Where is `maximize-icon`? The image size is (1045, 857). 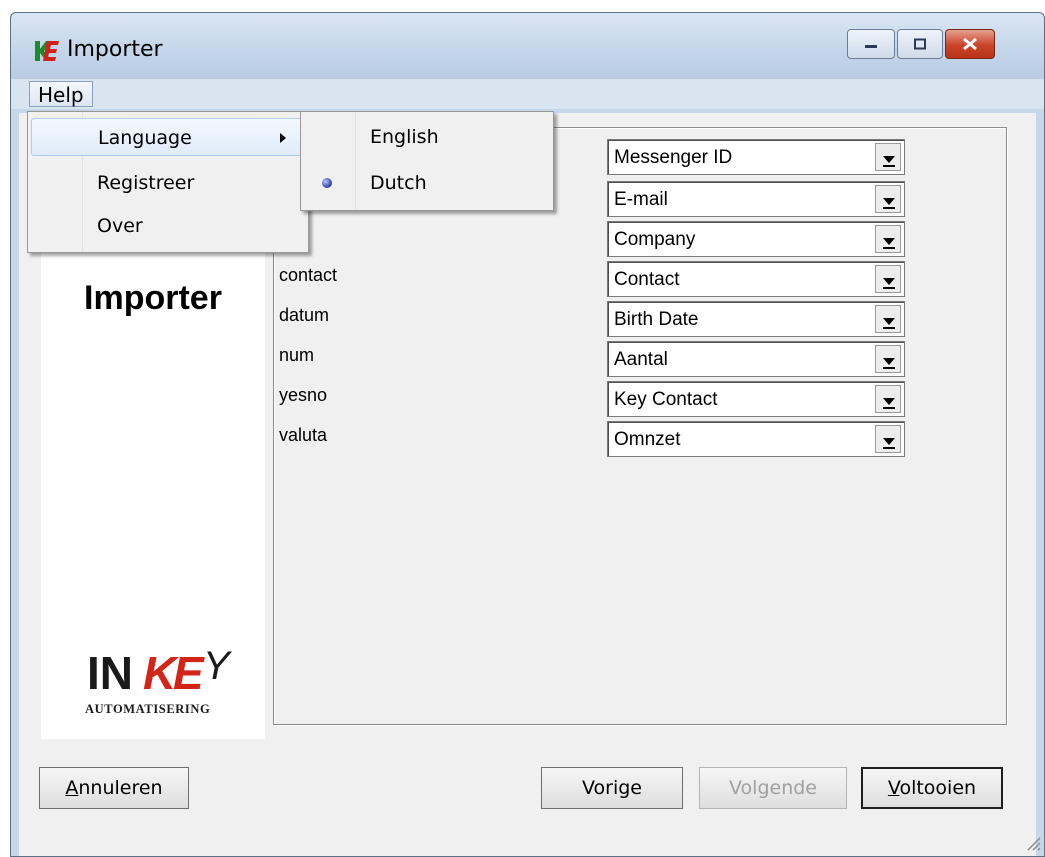
maximize-icon is located at coordinates (920, 44).